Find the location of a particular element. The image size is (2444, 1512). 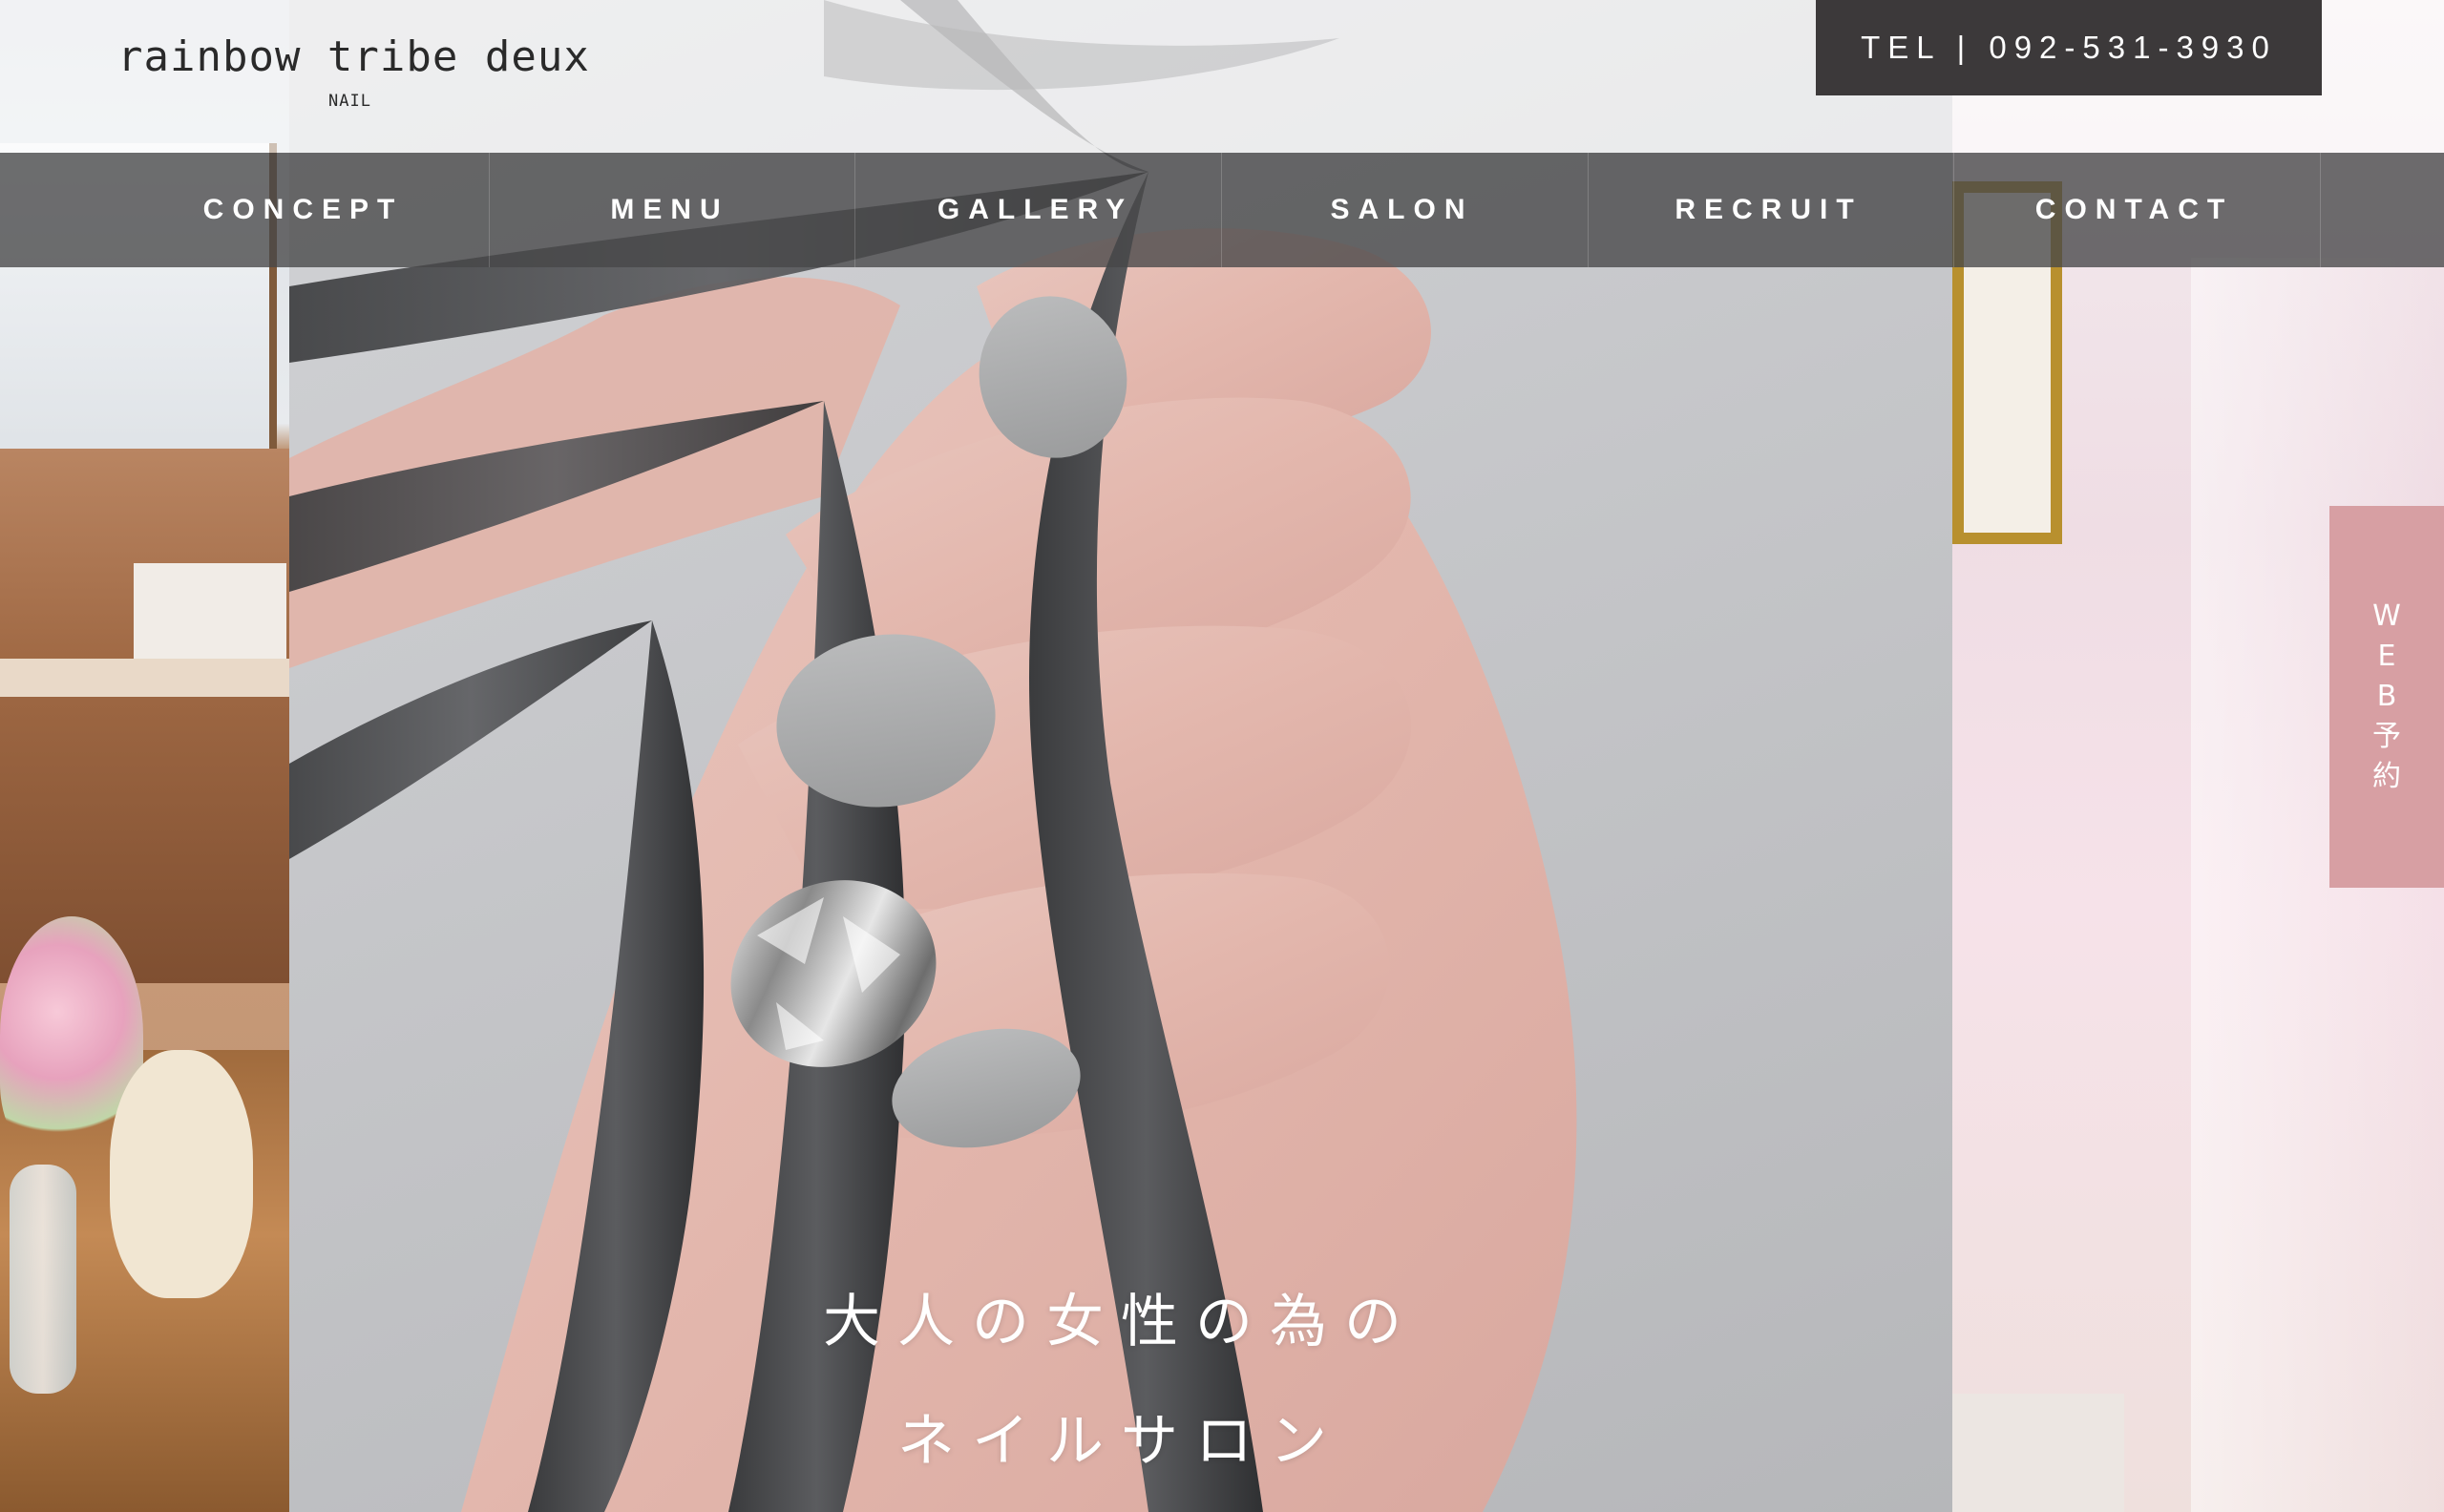

reserve-char: E is located at coordinates (2387, 657).